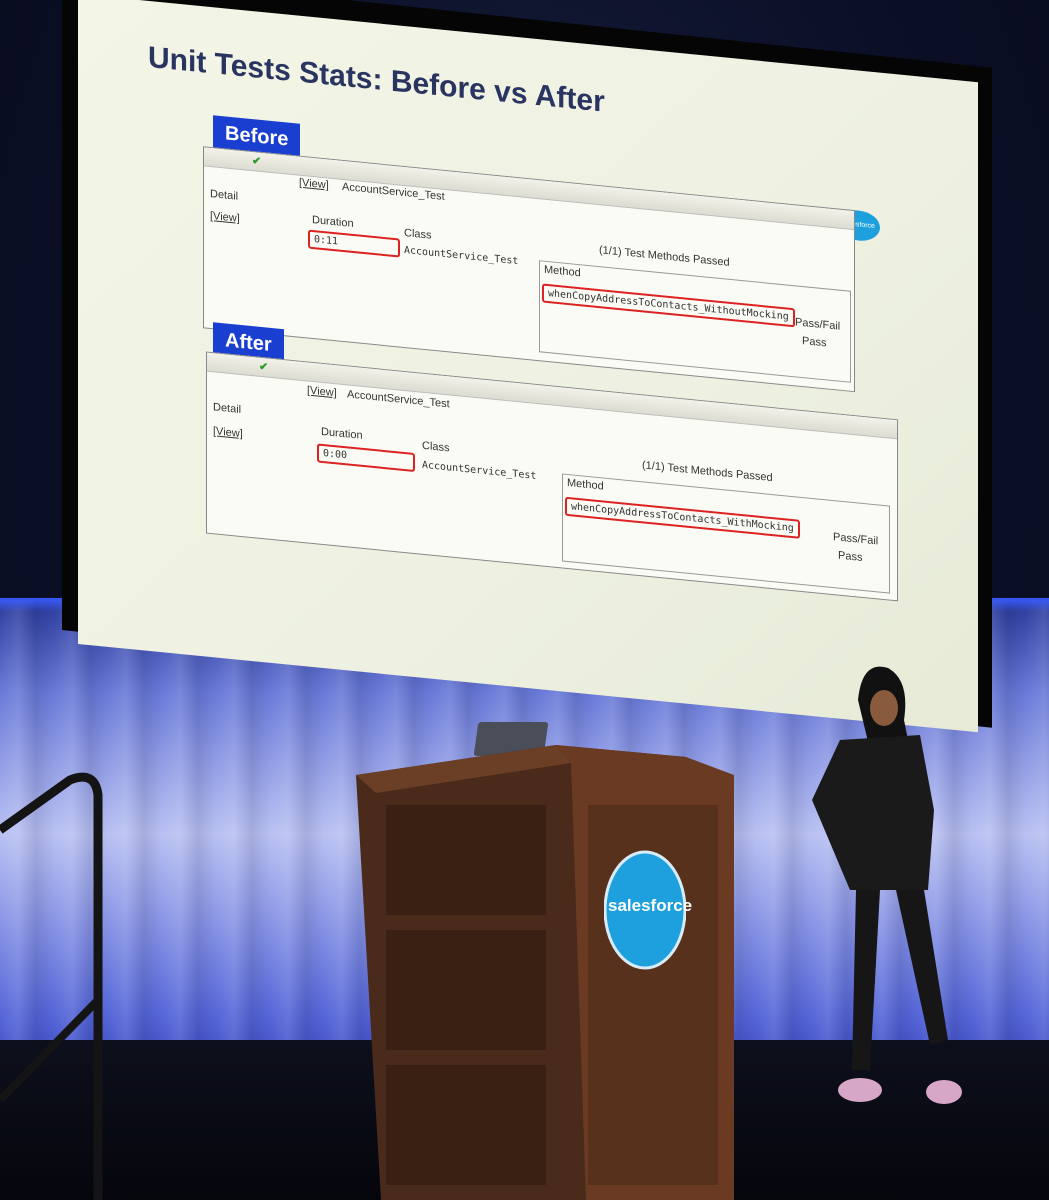  What do you see at coordinates (264, 367) in the screenshot?
I see `after-check-icon: ✔` at bounding box center [264, 367].